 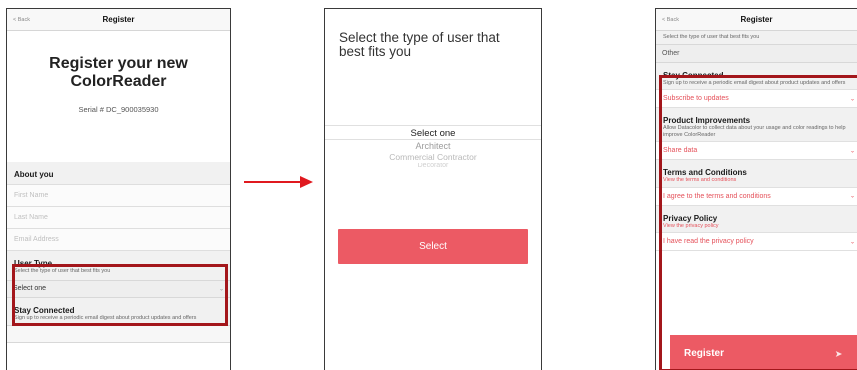 What do you see at coordinates (118, 334) in the screenshot?
I see `stay-connected-select` at bounding box center [118, 334].